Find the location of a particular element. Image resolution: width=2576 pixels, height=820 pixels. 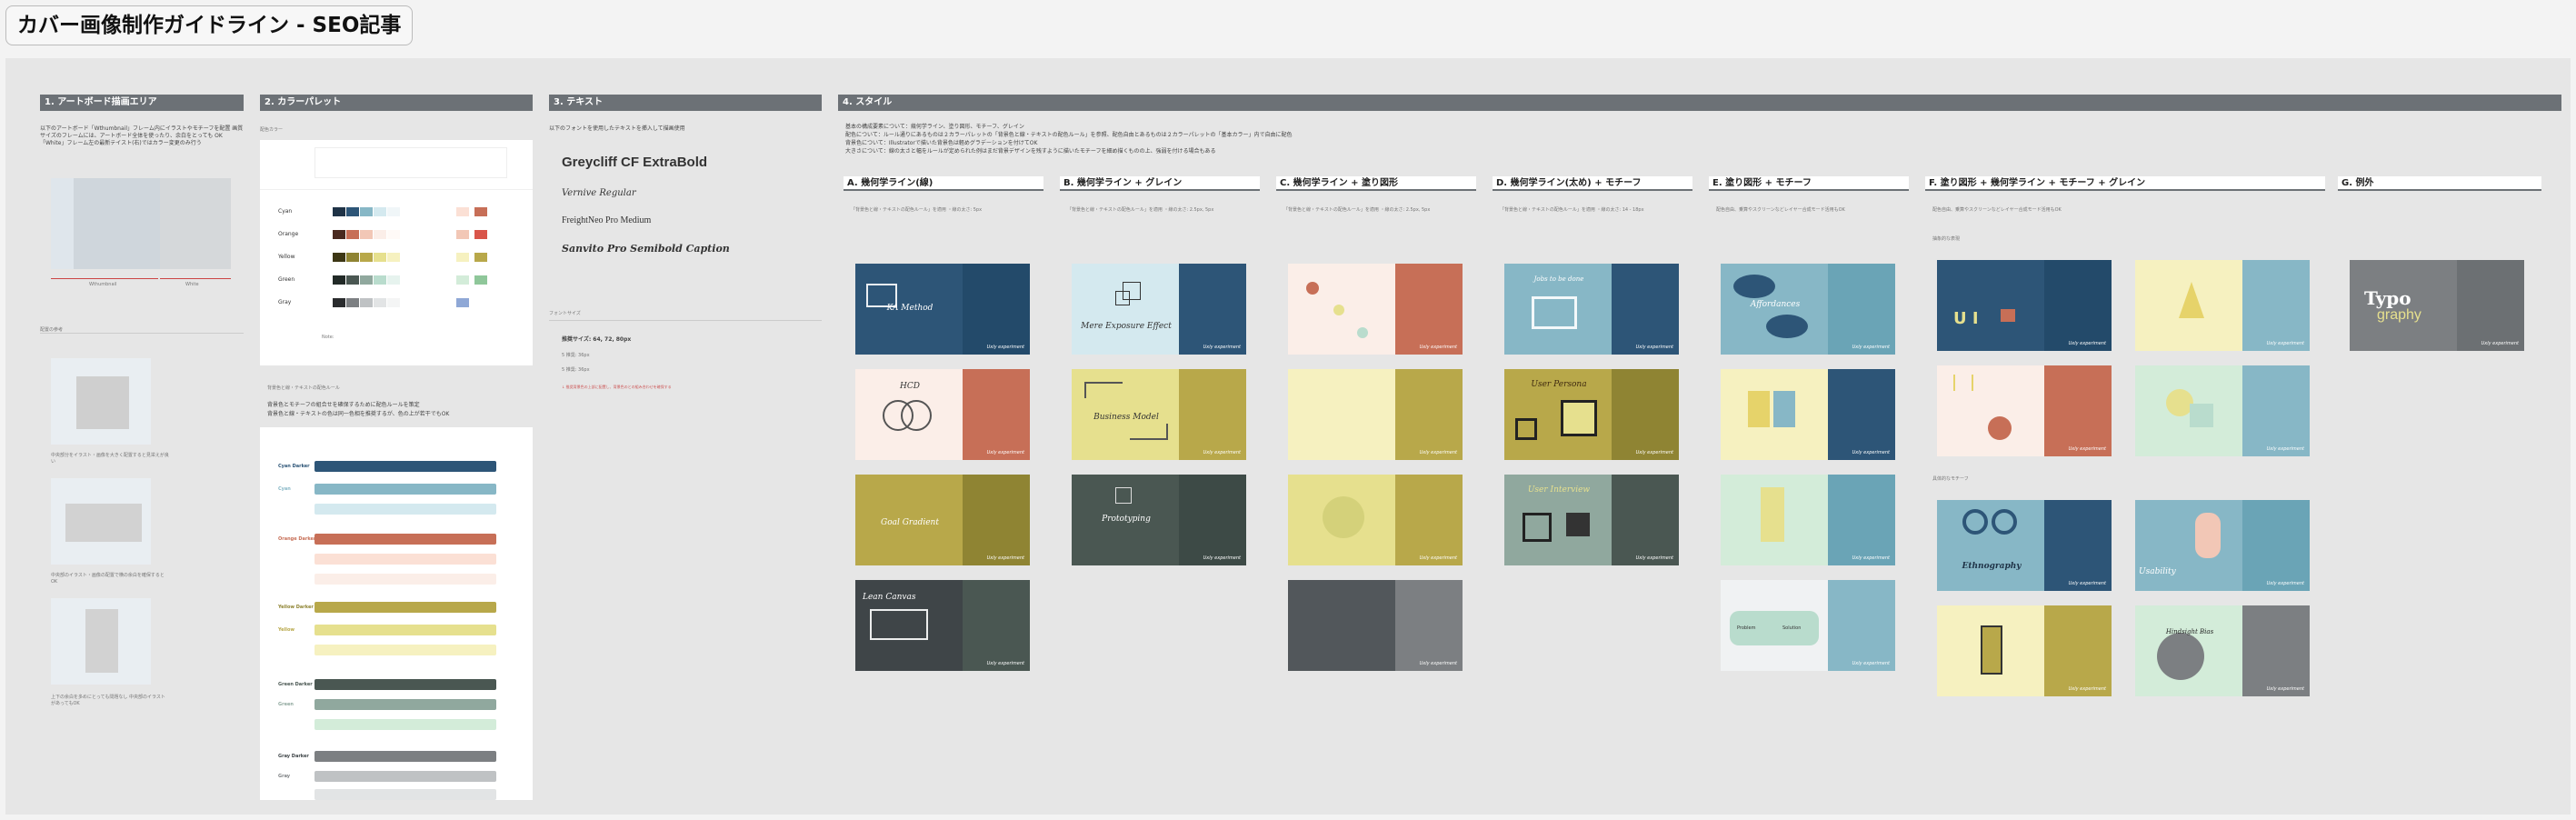

cover-card-user-interview: User Interview Uxly experiment is located at coordinates (1591, 520).